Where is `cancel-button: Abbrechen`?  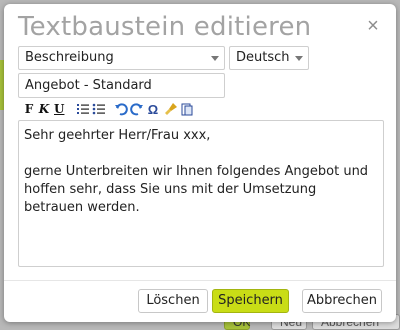
cancel-button: Abbrechen is located at coordinates (342, 301).